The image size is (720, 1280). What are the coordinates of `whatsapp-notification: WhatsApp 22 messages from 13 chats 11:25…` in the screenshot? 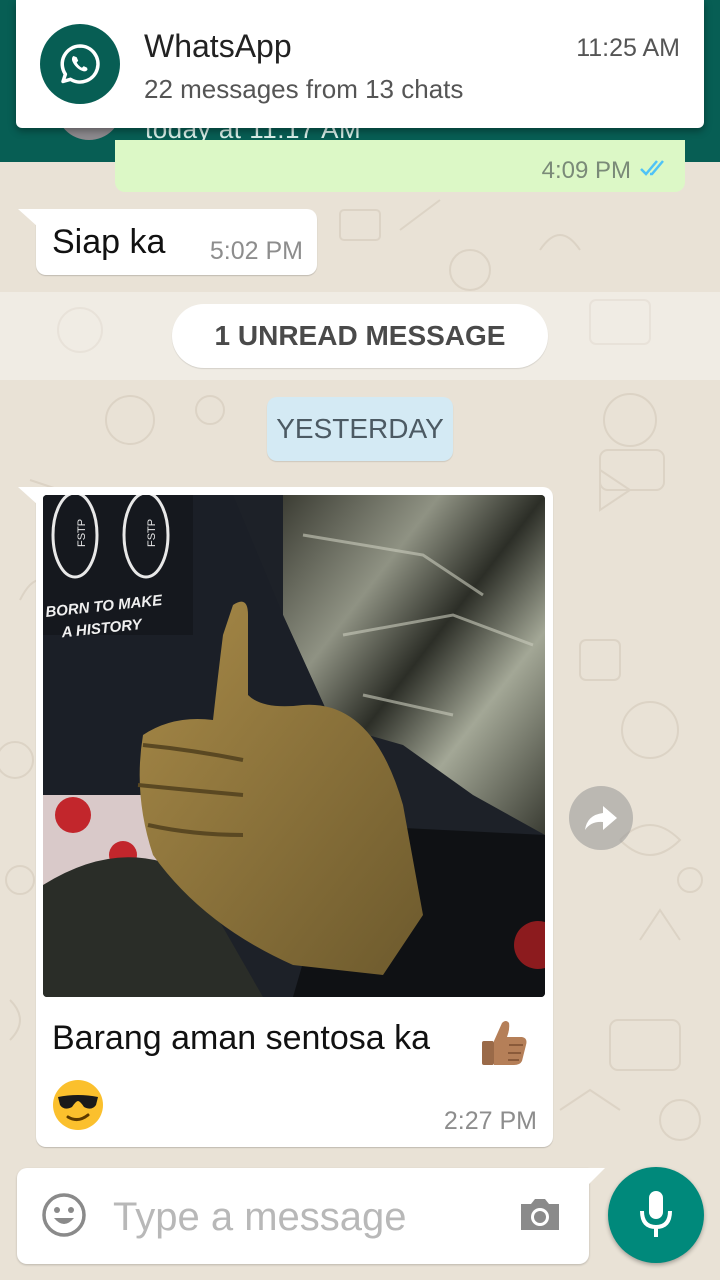 It's located at (360, 64).